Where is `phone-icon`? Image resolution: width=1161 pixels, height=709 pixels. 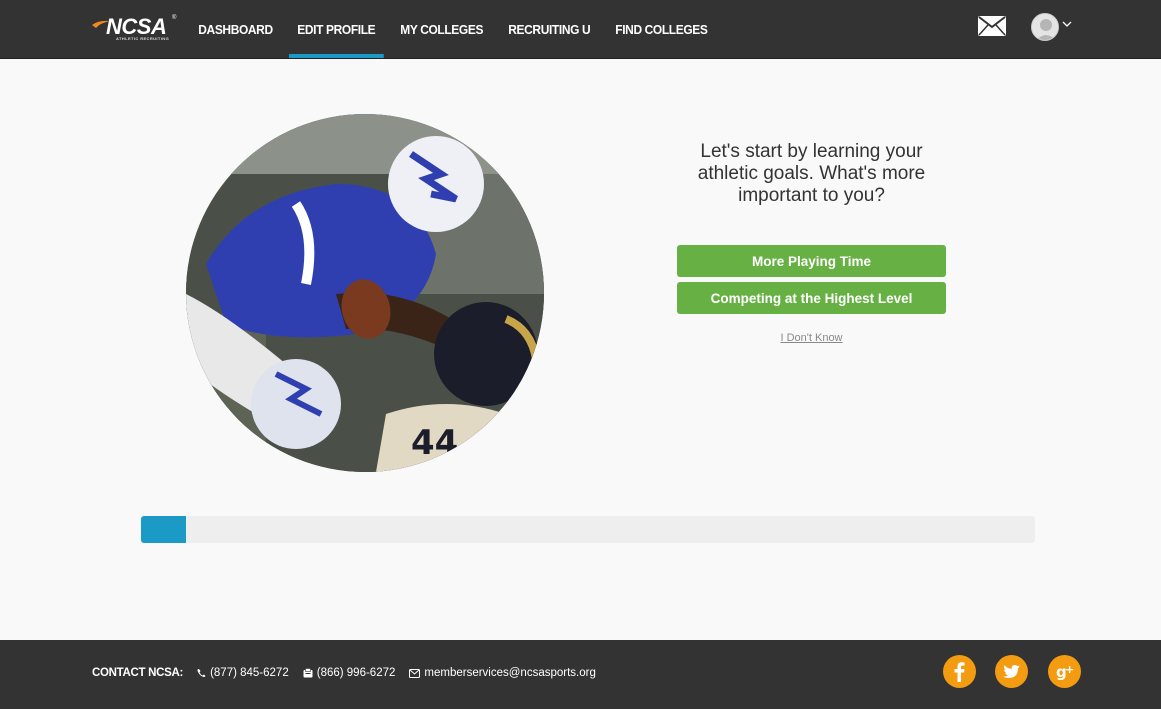
phone-icon is located at coordinates (201, 673).